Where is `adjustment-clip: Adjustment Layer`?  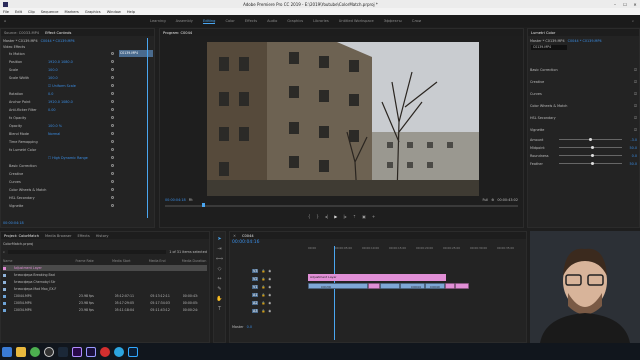
adjustment-clip: Adjustment Layer is located at coordinates (377, 277).